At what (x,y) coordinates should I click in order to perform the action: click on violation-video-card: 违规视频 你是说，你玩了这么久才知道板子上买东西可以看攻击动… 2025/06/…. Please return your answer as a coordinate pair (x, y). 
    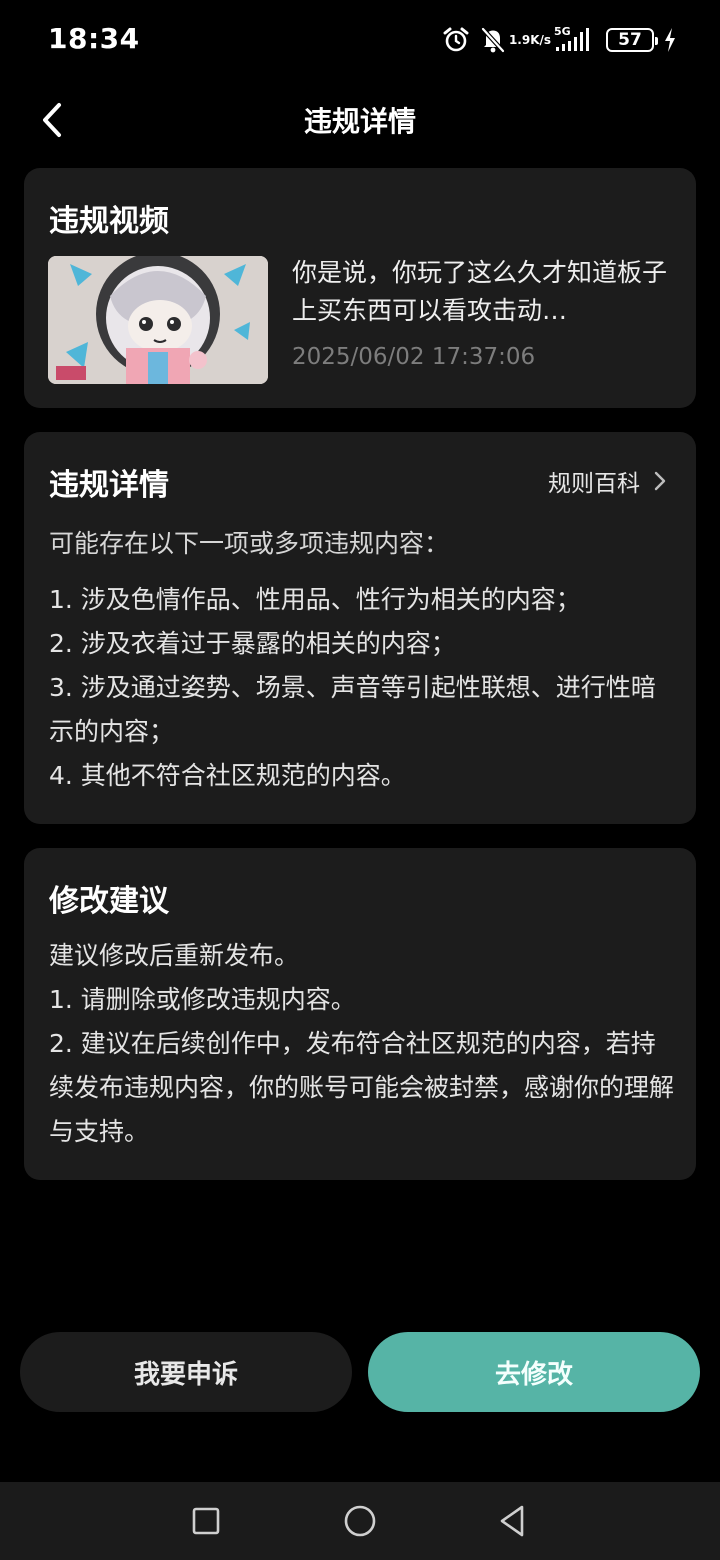
    Looking at the image, I should click on (360, 288).